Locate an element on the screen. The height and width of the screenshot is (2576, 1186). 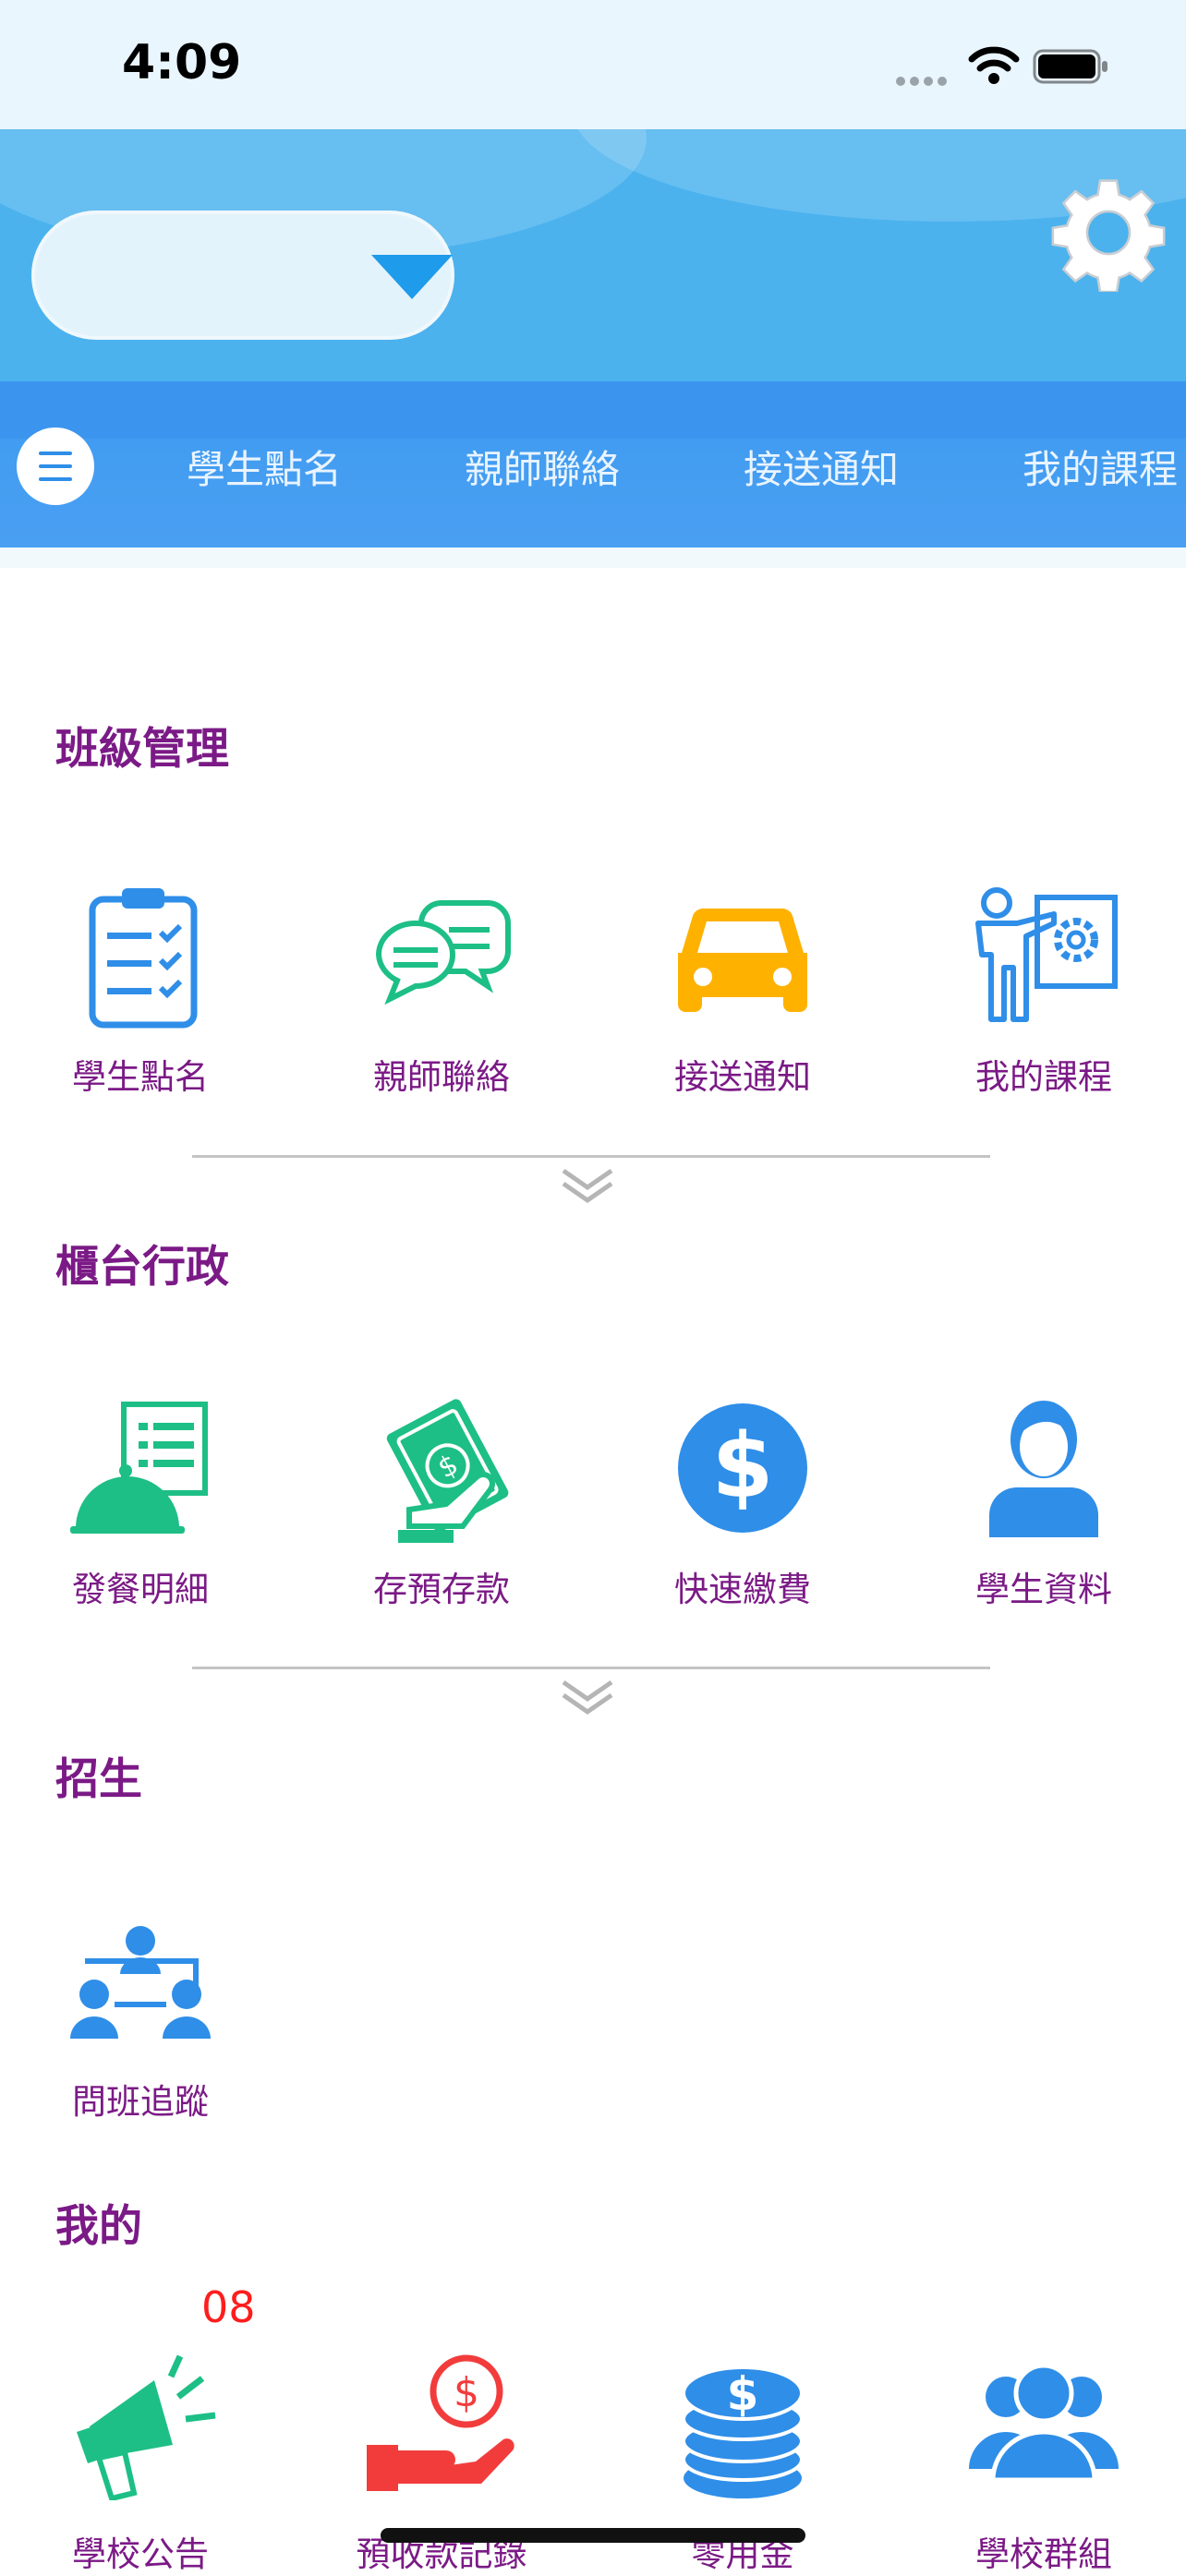
menu-icon is located at coordinates (56, 453).